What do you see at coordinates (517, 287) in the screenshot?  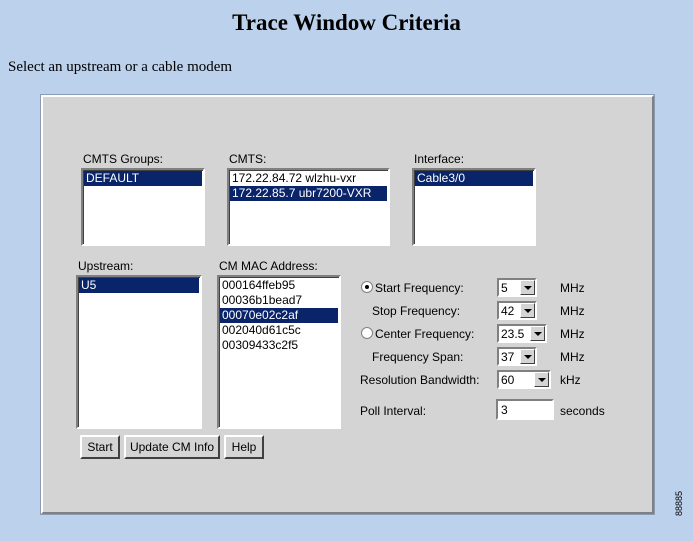 I see `start-frequency-select: 5` at bounding box center [517, 287].